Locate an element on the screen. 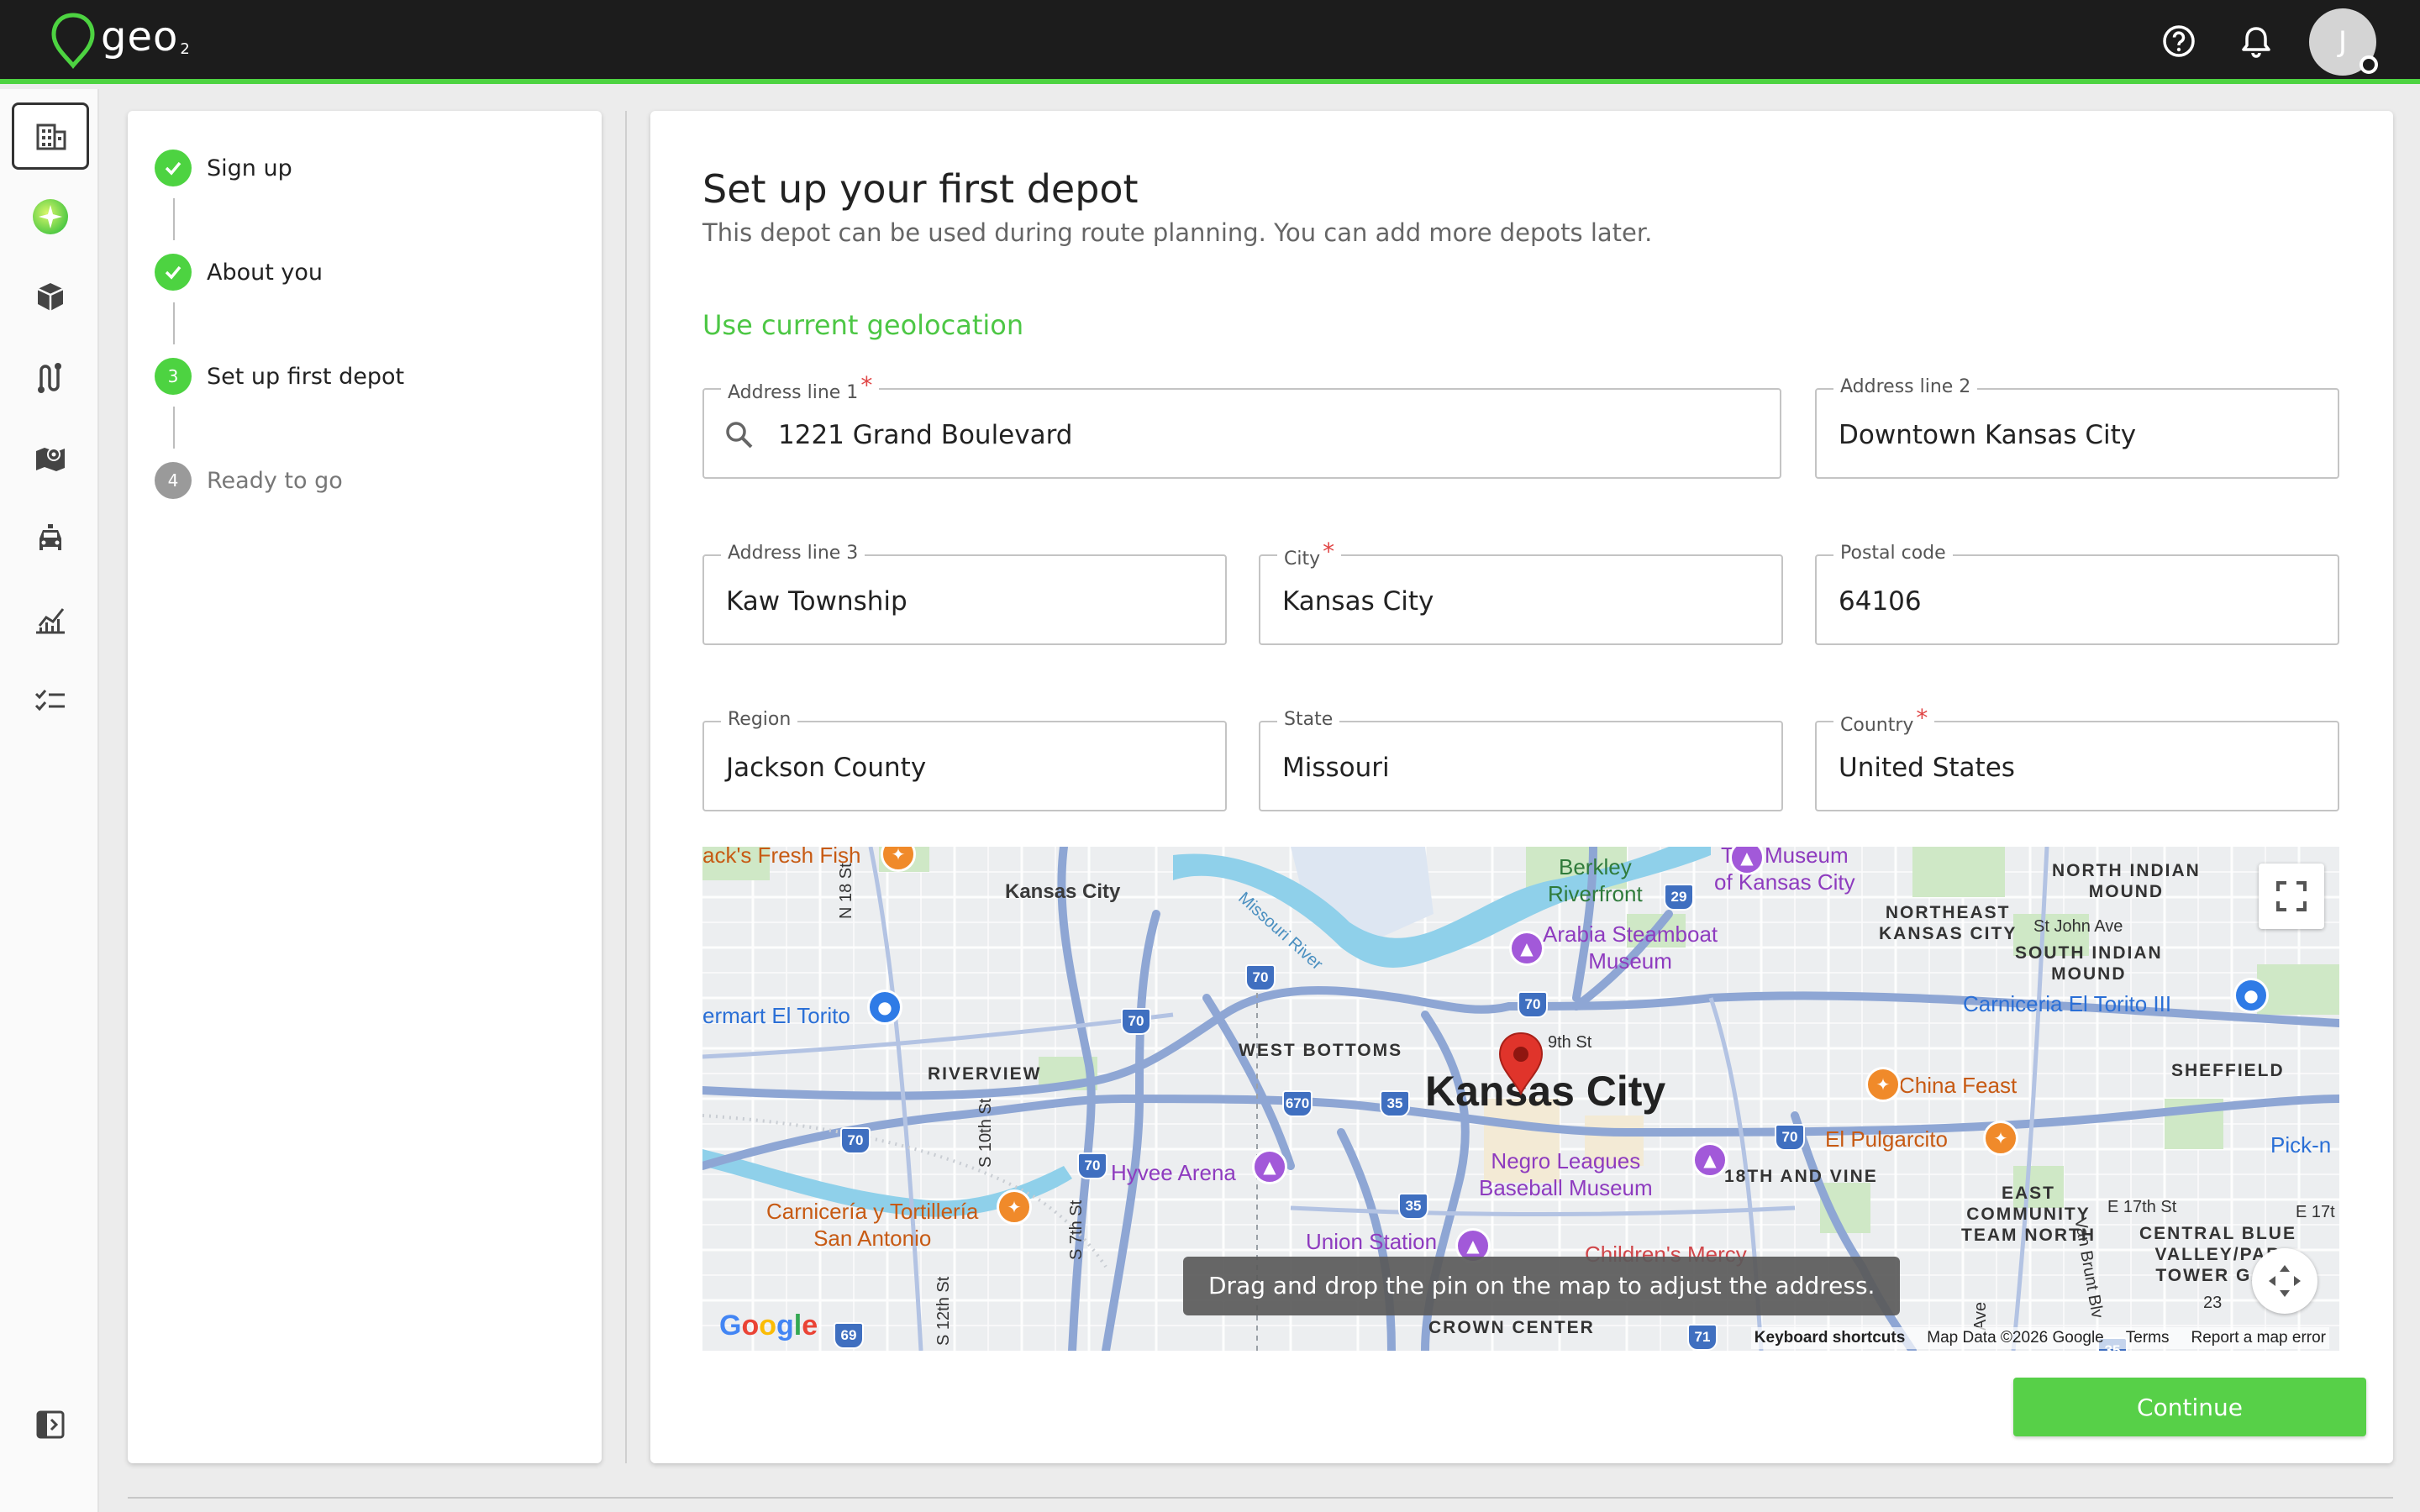 The width and height of the screenshot is (2420, 1512). step-set-up-first-depot: 3 Set up first depot is located at coordinates (279, 376).